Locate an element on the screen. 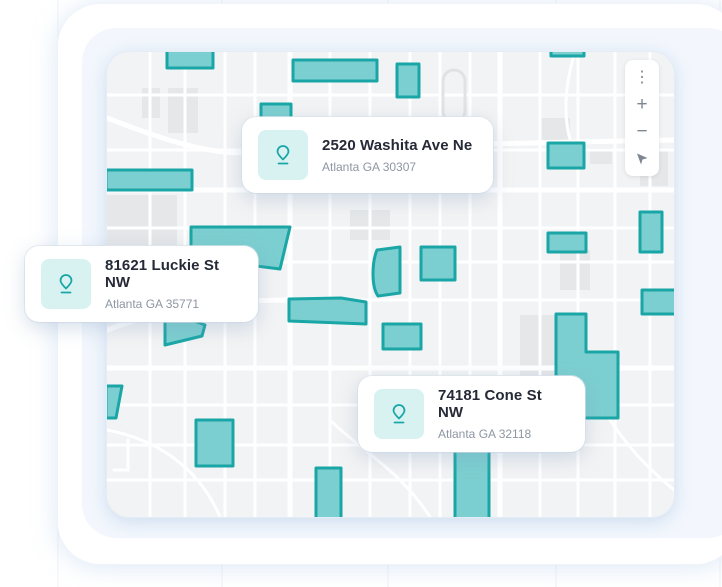  location-card: 74181 Cone St NW Atlanta GA 32118 is located at coordinates (471, 414).